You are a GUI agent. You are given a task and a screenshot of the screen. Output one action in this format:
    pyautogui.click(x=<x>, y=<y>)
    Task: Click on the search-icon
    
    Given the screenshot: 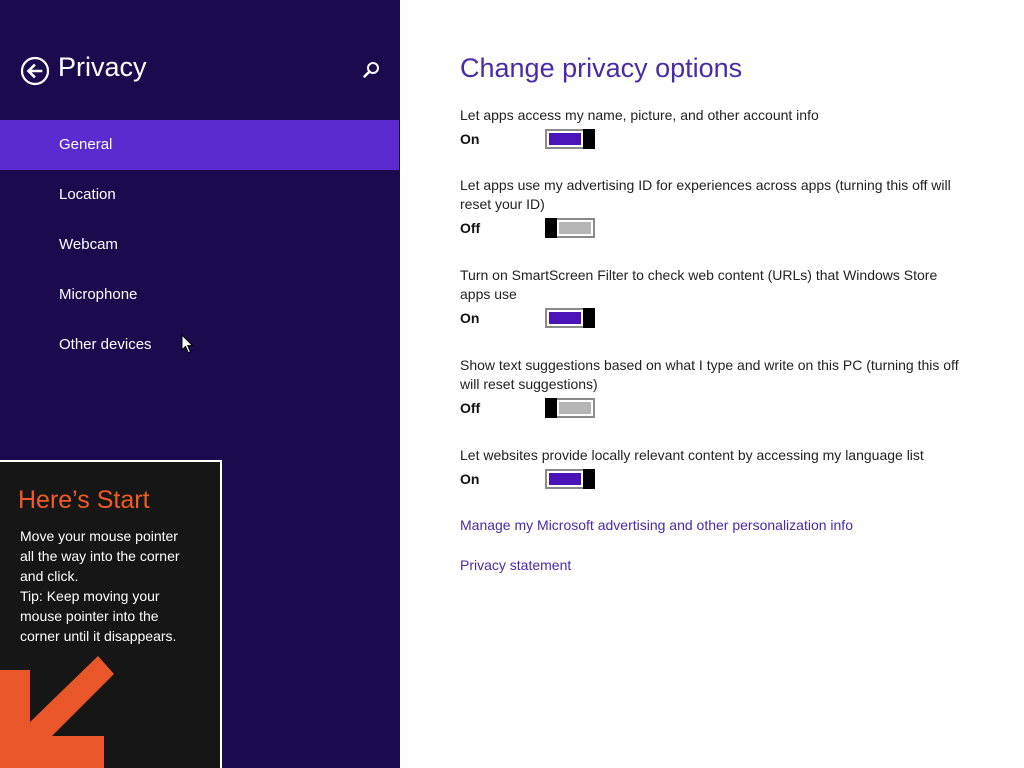 What is the action you would take?
    pyautogui.click(x=371, y=70)
    